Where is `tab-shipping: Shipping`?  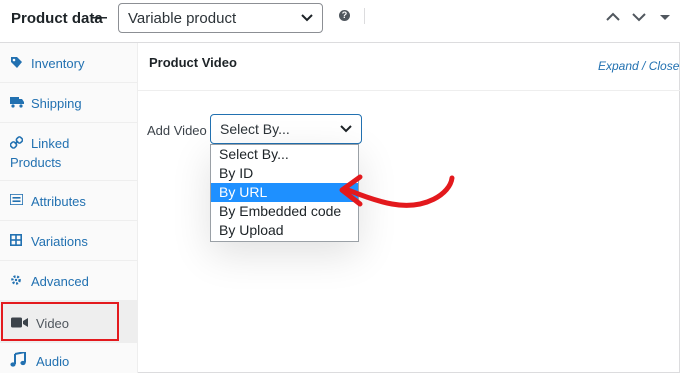
tab-shipping: Shipping is located at coordinates (68, 103).